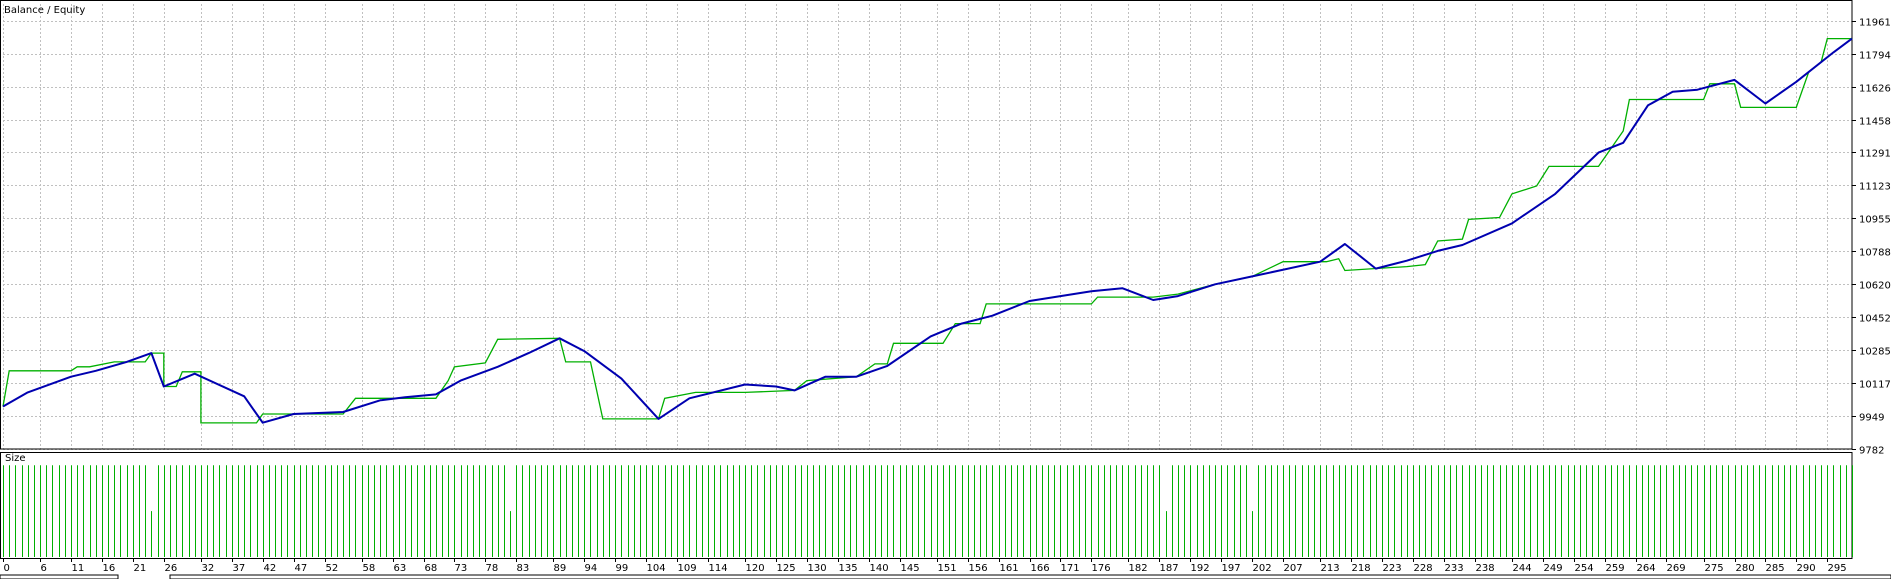 The width and height of the screenshot is (1891, 583). What do you see at coordinates (1875, 253) in the screenshot?
I see `y-tick-label: 10788` at bounding box center [1875, 253].